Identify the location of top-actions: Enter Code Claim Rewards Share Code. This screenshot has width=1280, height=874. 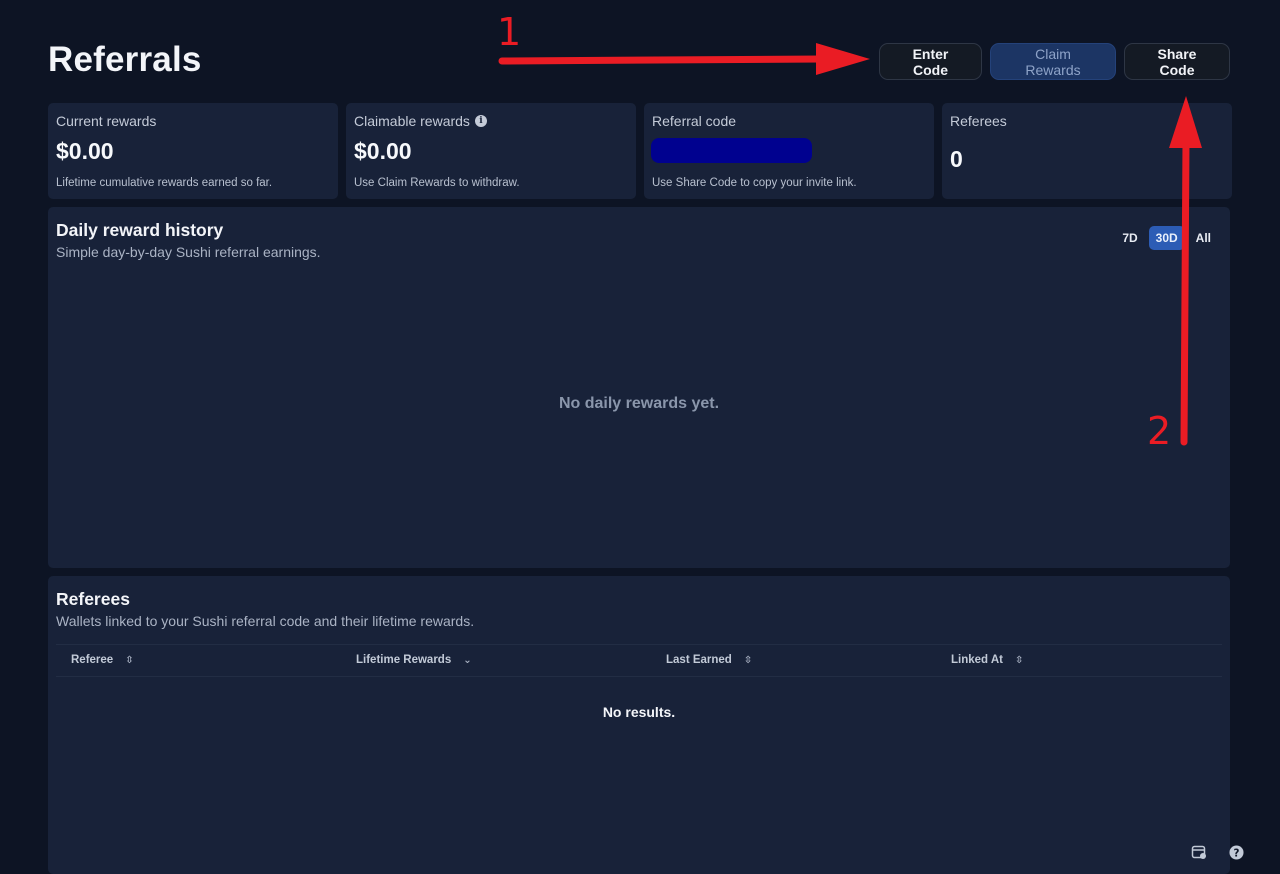
(1054, 61).